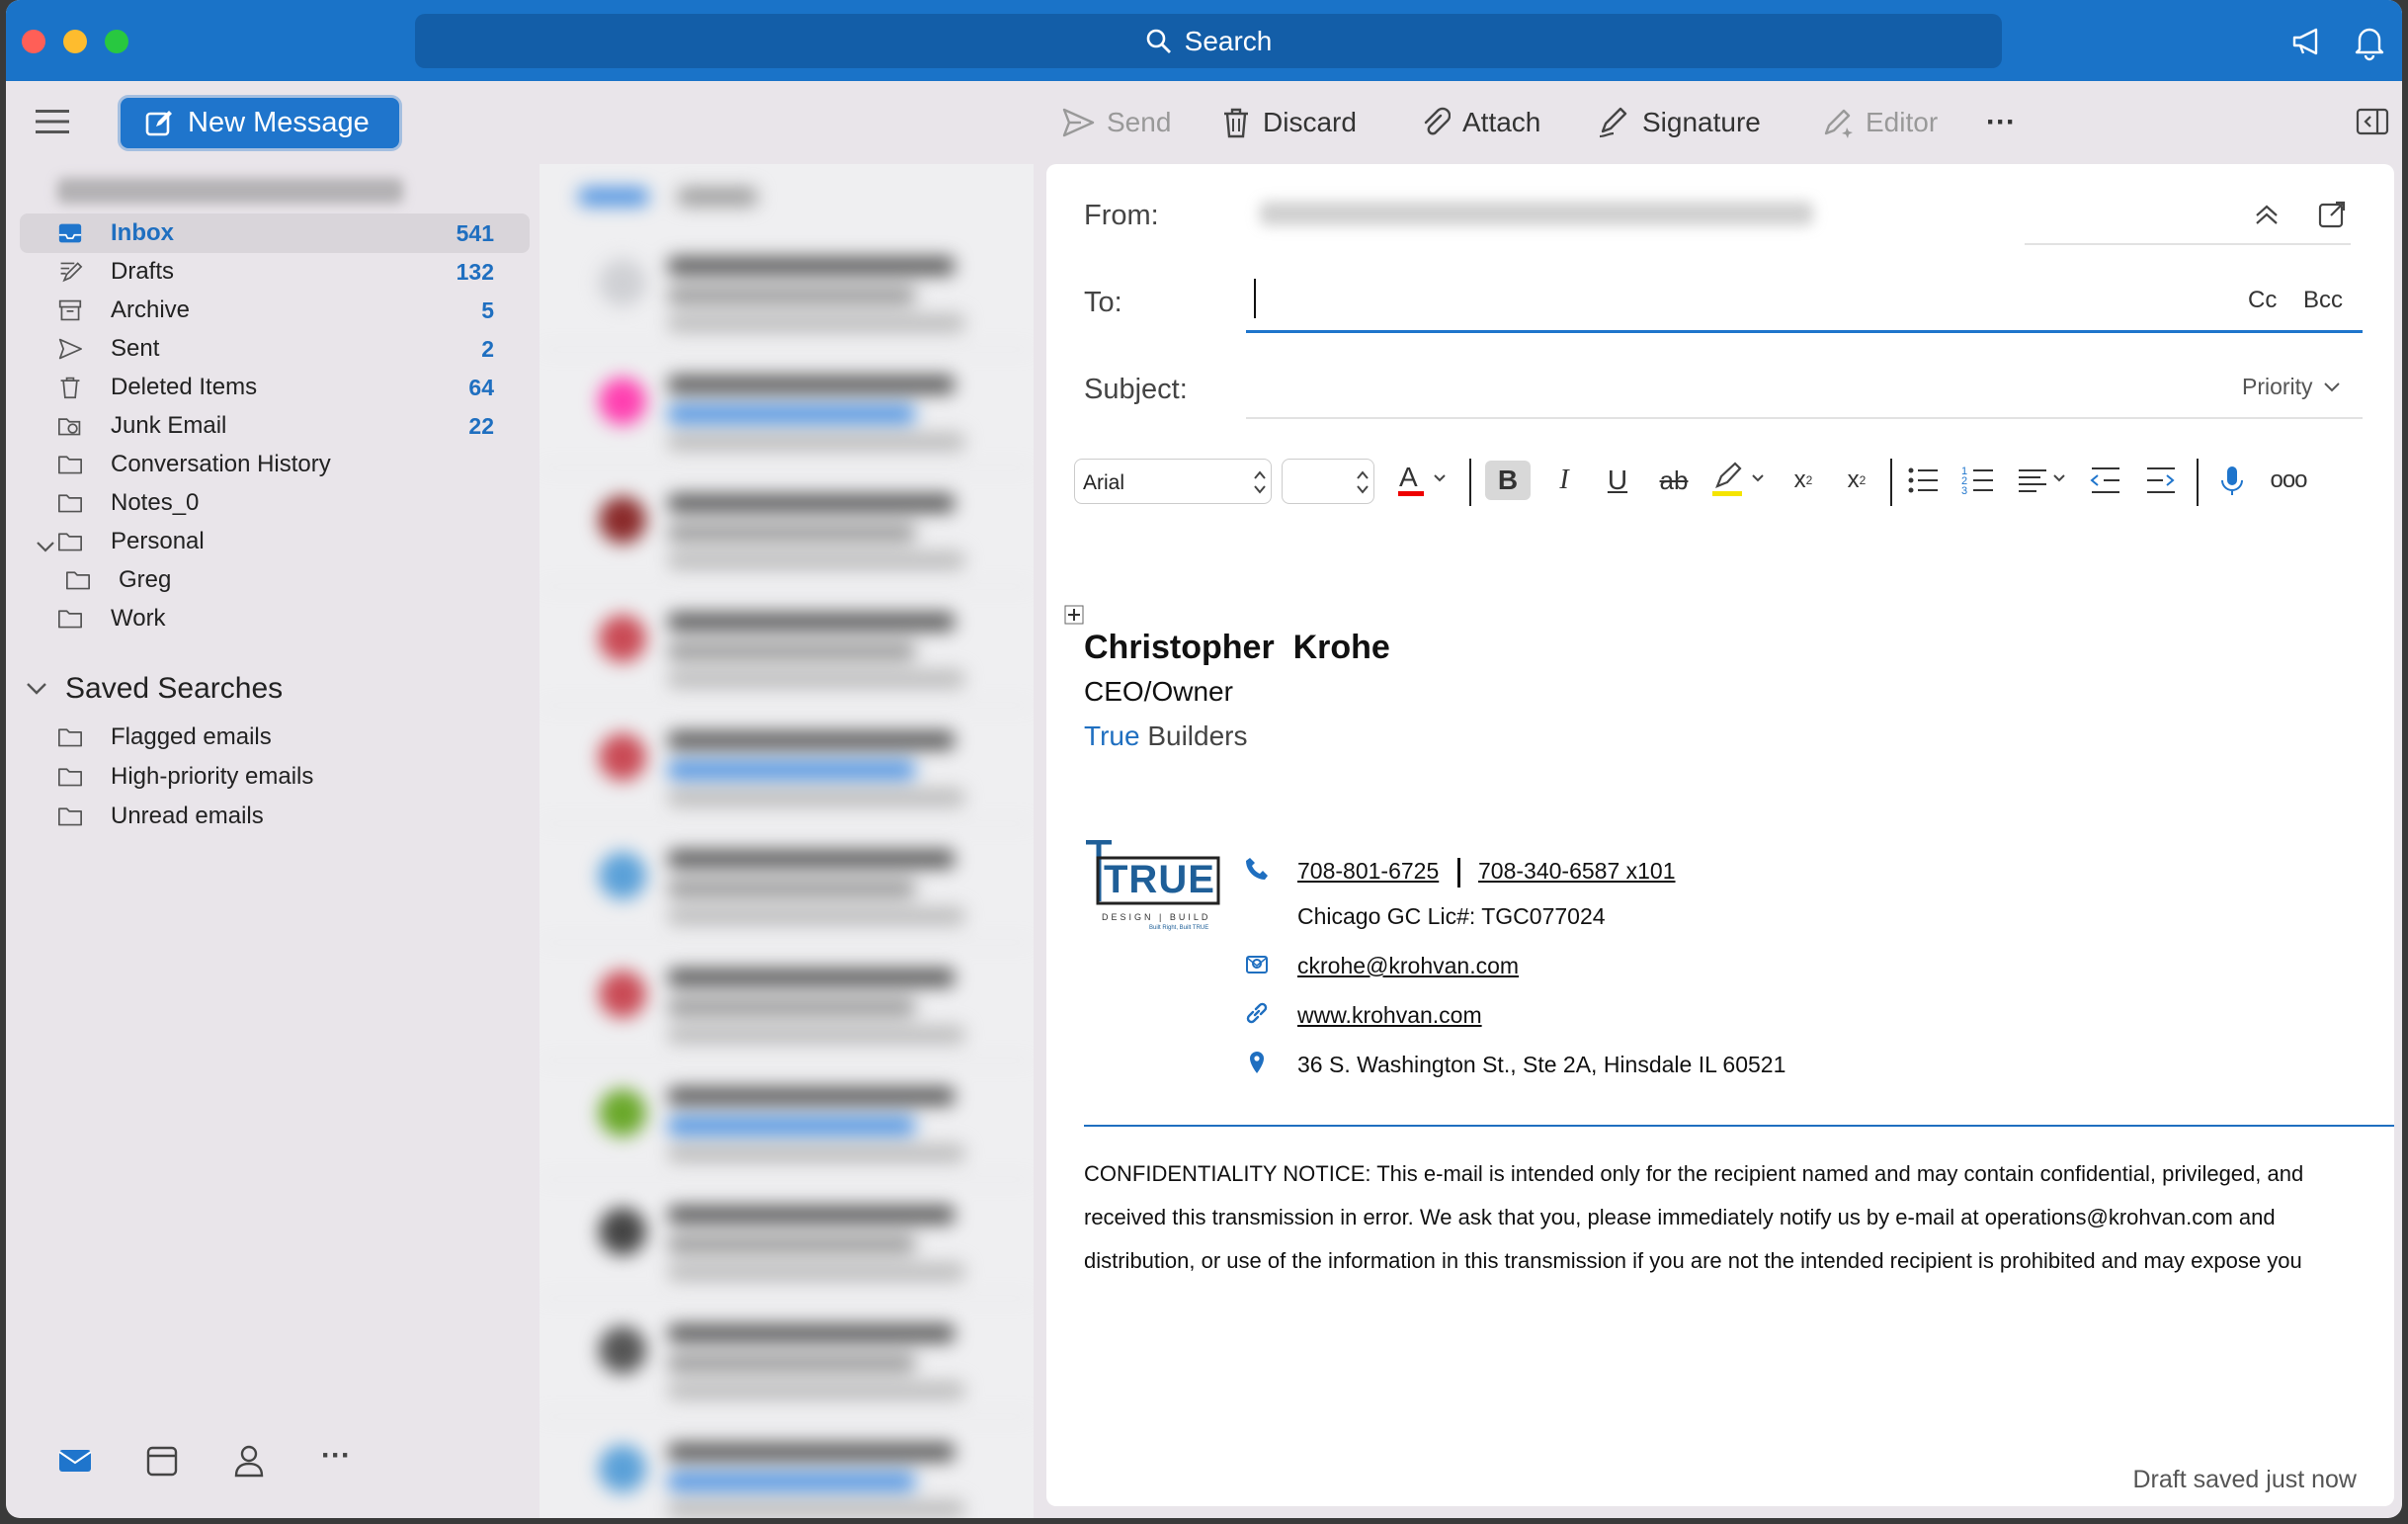  I want to click on unread-count: 5, so click(487, 310).